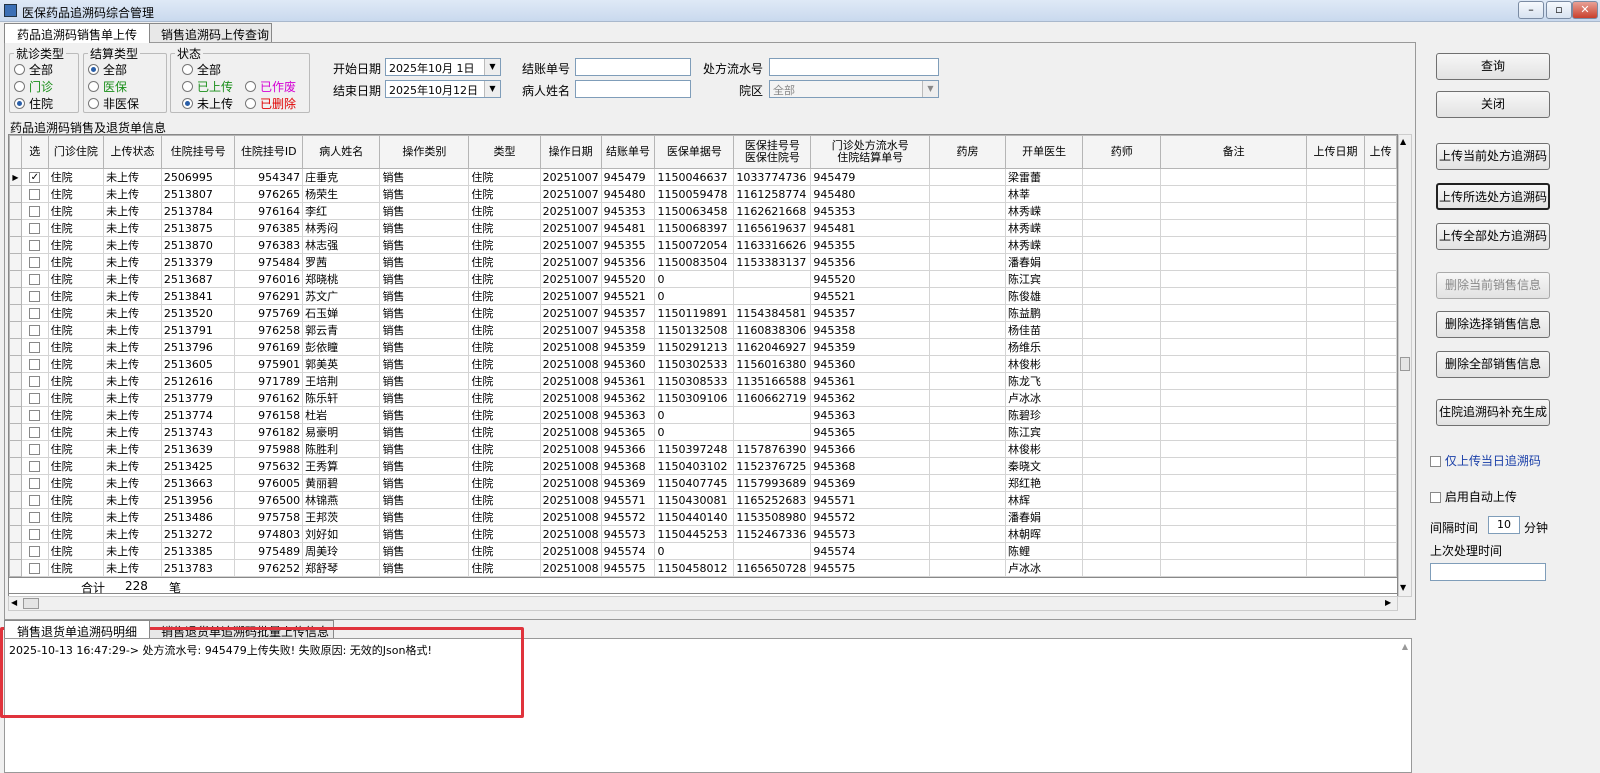  Describe the element at coordinates (1044, 364) in the screenshot. I see `table-cell: 林俊彬` at that location.